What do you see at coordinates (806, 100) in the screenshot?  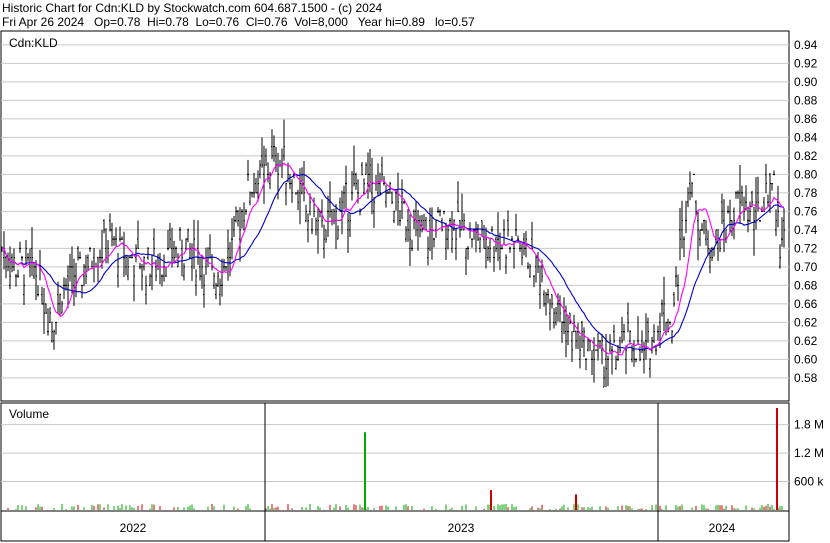 I see `price-tick-label: 0.88` at bounding box center [806, 100].